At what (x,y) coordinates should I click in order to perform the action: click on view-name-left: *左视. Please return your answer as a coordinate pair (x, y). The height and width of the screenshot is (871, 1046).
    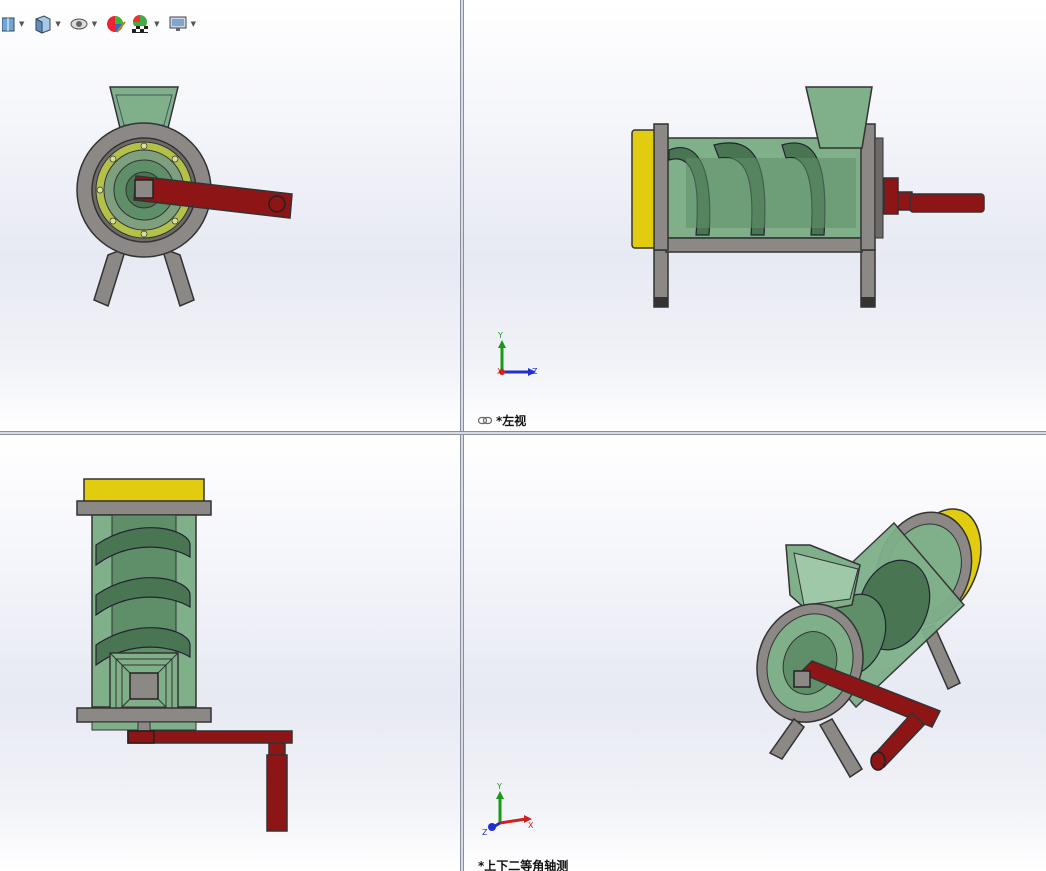
    Looking at the image, I should click on (502, 420).